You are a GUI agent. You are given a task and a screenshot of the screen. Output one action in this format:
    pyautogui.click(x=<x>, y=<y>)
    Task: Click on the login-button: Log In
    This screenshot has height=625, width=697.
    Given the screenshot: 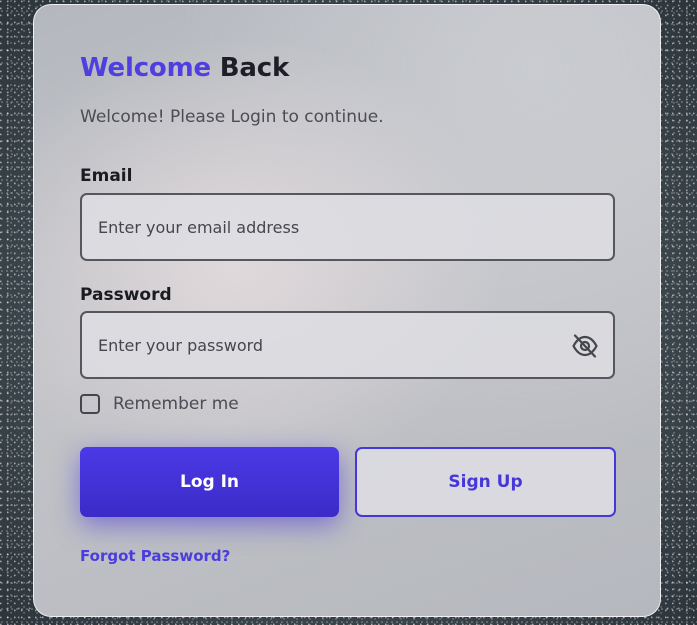 What is the action you would take?
    pyautogui.click(x=209, y=482)
    